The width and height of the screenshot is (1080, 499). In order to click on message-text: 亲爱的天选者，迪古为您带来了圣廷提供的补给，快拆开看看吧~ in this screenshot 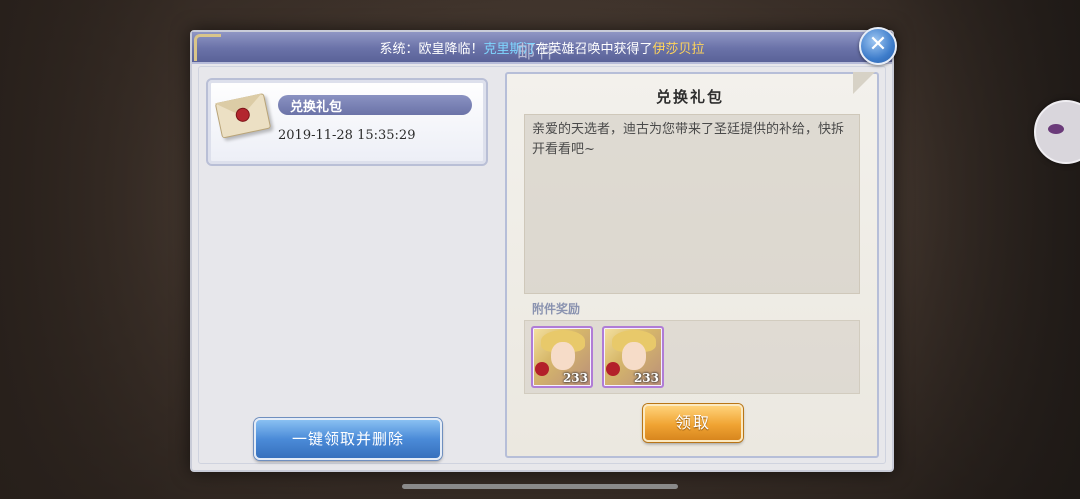, I will do `click(688, 139)`.